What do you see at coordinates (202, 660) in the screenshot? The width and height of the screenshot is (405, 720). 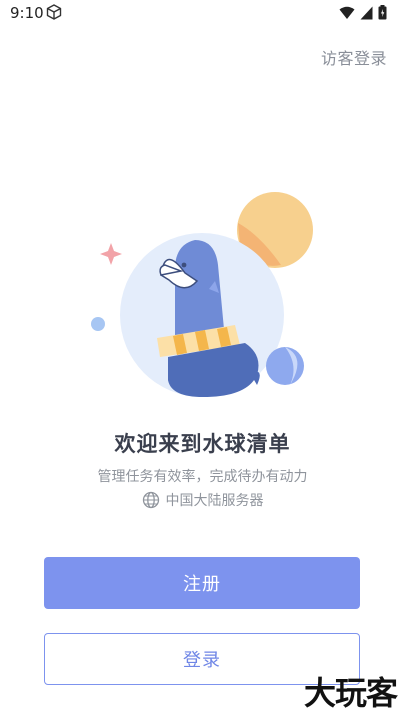 I see `login-button-label: 登录` at bounding box center [202, 660].